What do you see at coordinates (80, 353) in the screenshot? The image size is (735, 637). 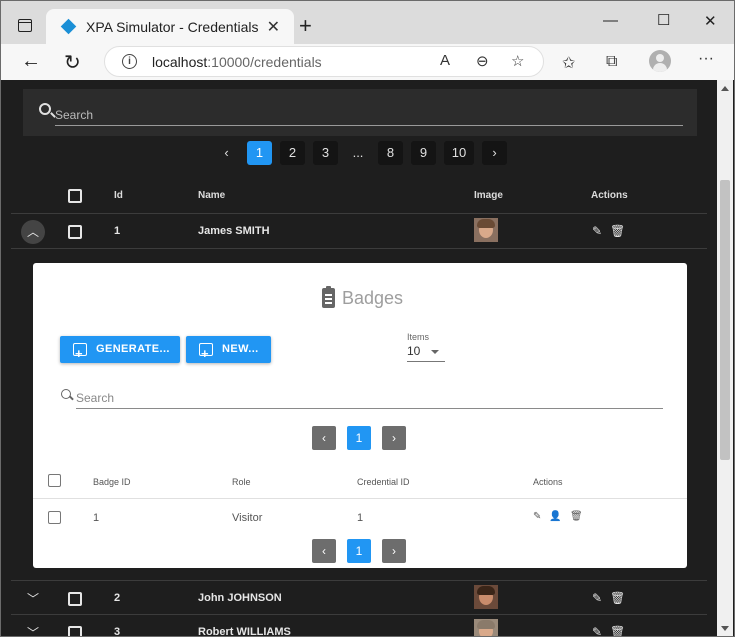 I see `generate-icon` at bounding box center [80, 353].